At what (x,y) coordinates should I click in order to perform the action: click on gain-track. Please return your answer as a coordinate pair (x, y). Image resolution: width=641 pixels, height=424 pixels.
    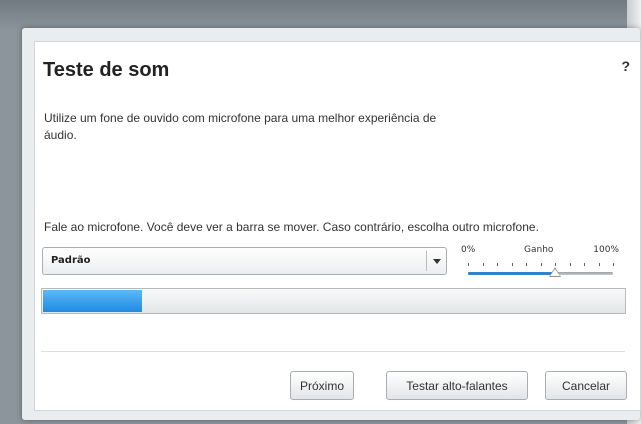
    Looking at the image, I should click on (540, 273).